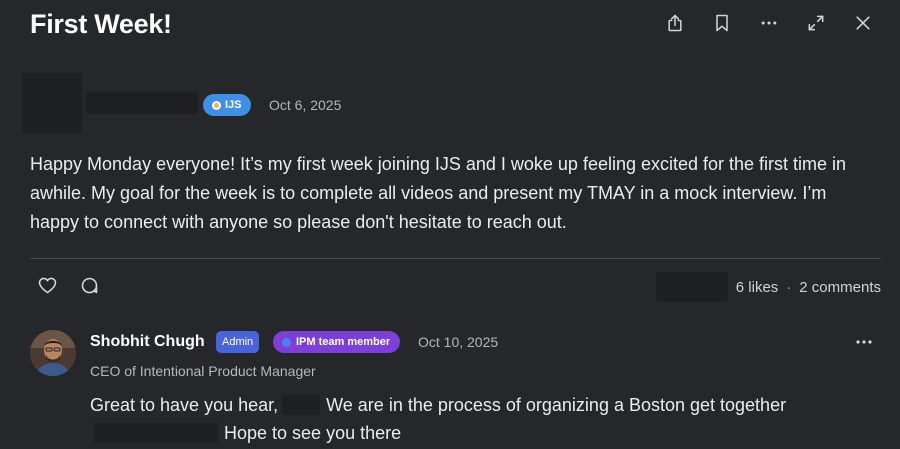  I want to click on admin-badge: Admin, so click(238, 342).